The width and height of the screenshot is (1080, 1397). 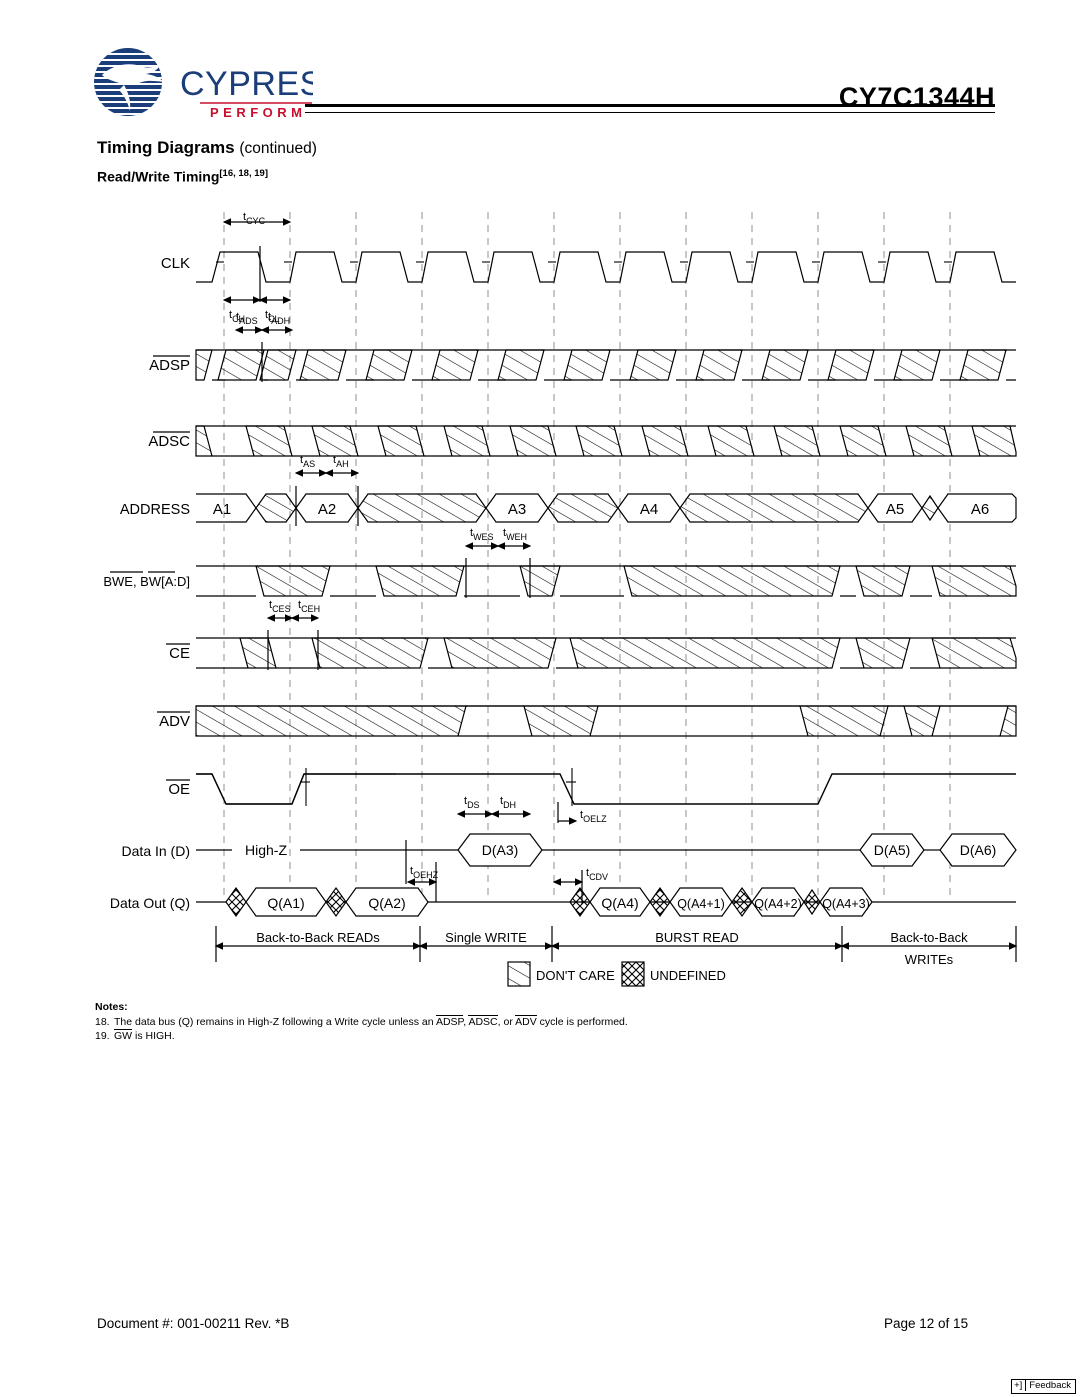 I want to click on address-value-a2: A2, so click(x=327, y=509).